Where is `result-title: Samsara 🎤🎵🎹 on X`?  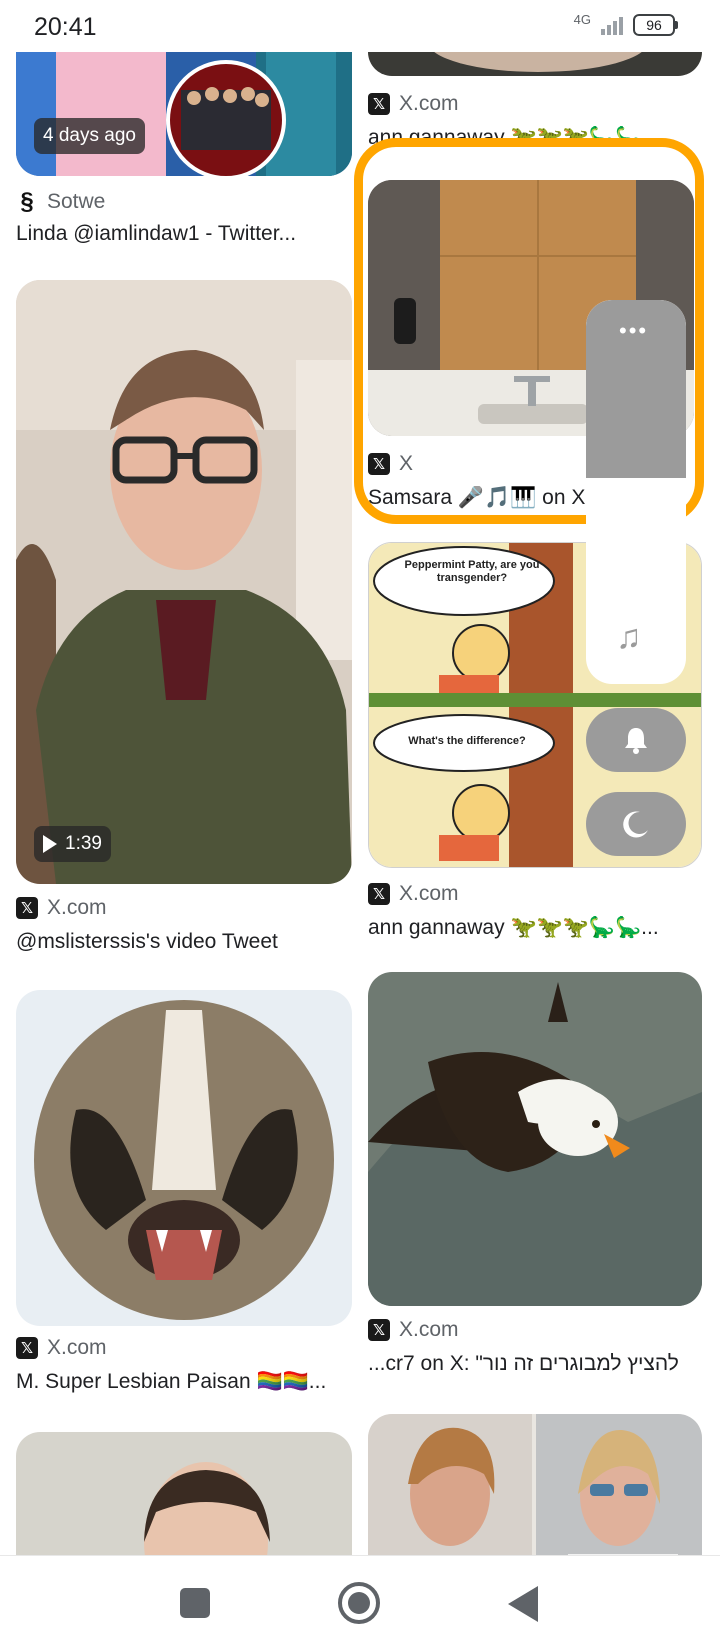
result-title: Samsara 🎤🎵🎹 on X is located at coordinates (479, 498).